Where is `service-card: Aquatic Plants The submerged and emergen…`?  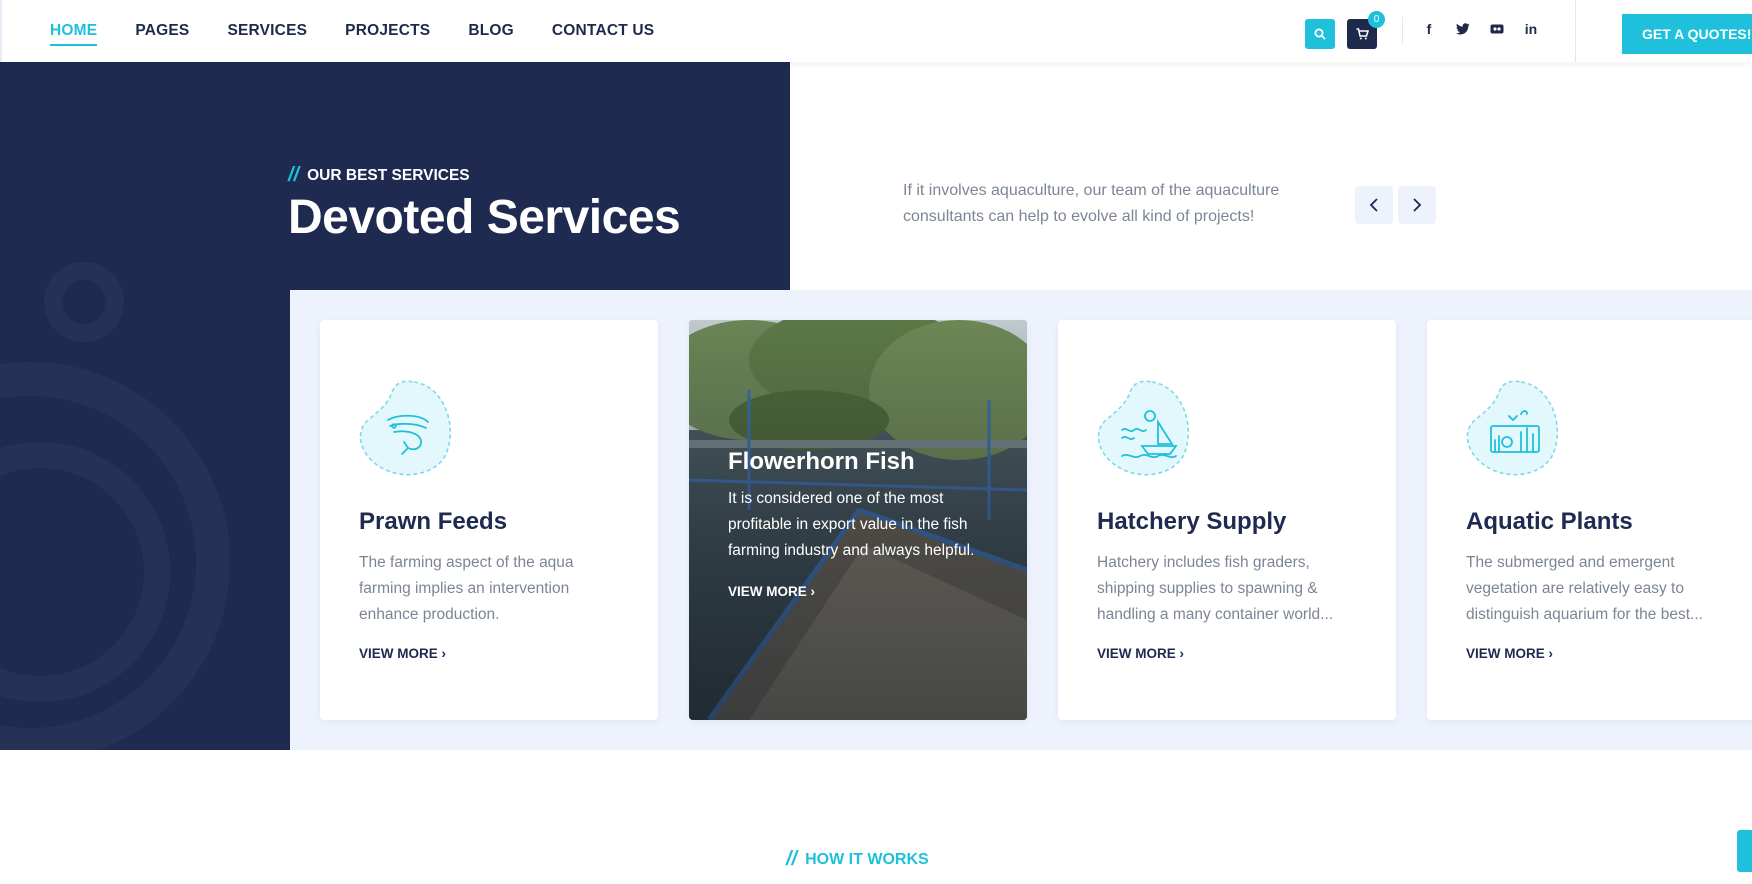 service-card: Aquatic Plants The submerged and emergen… is located at coordinates (1589, 520).